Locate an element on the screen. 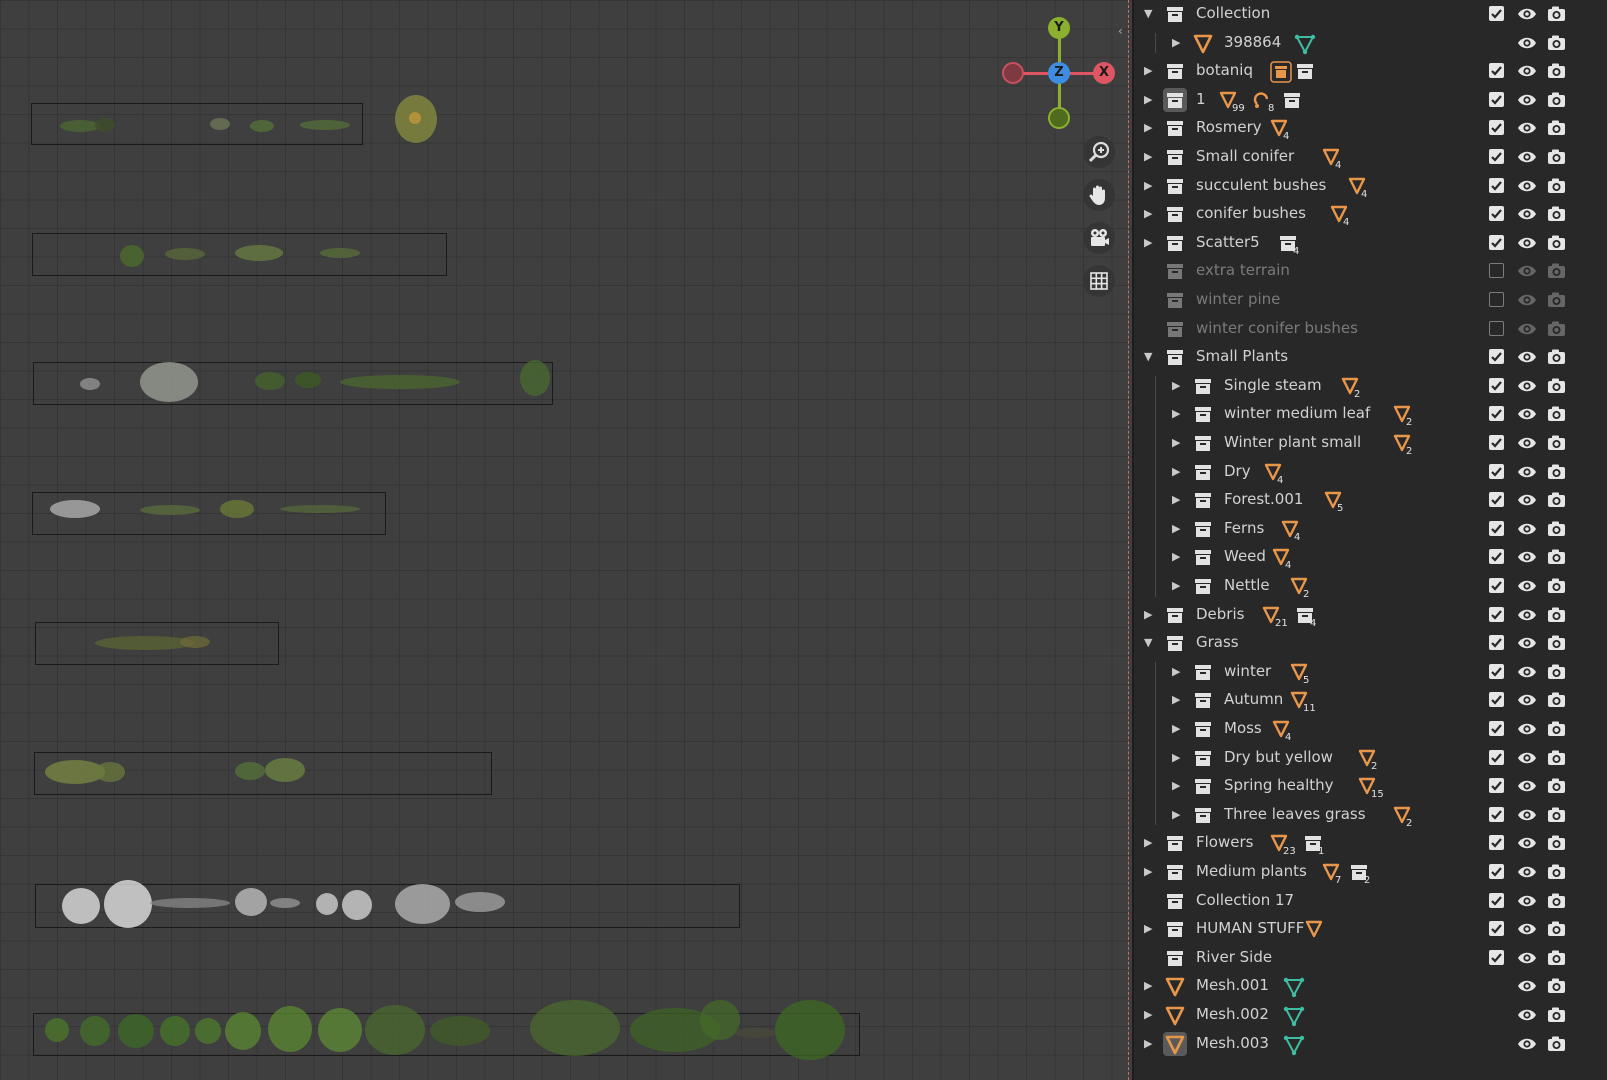 The width and height of the screenshot is (1607, 1080). outliner-row: ▶ Single steam 2 is located at coordinates (1370, 386).